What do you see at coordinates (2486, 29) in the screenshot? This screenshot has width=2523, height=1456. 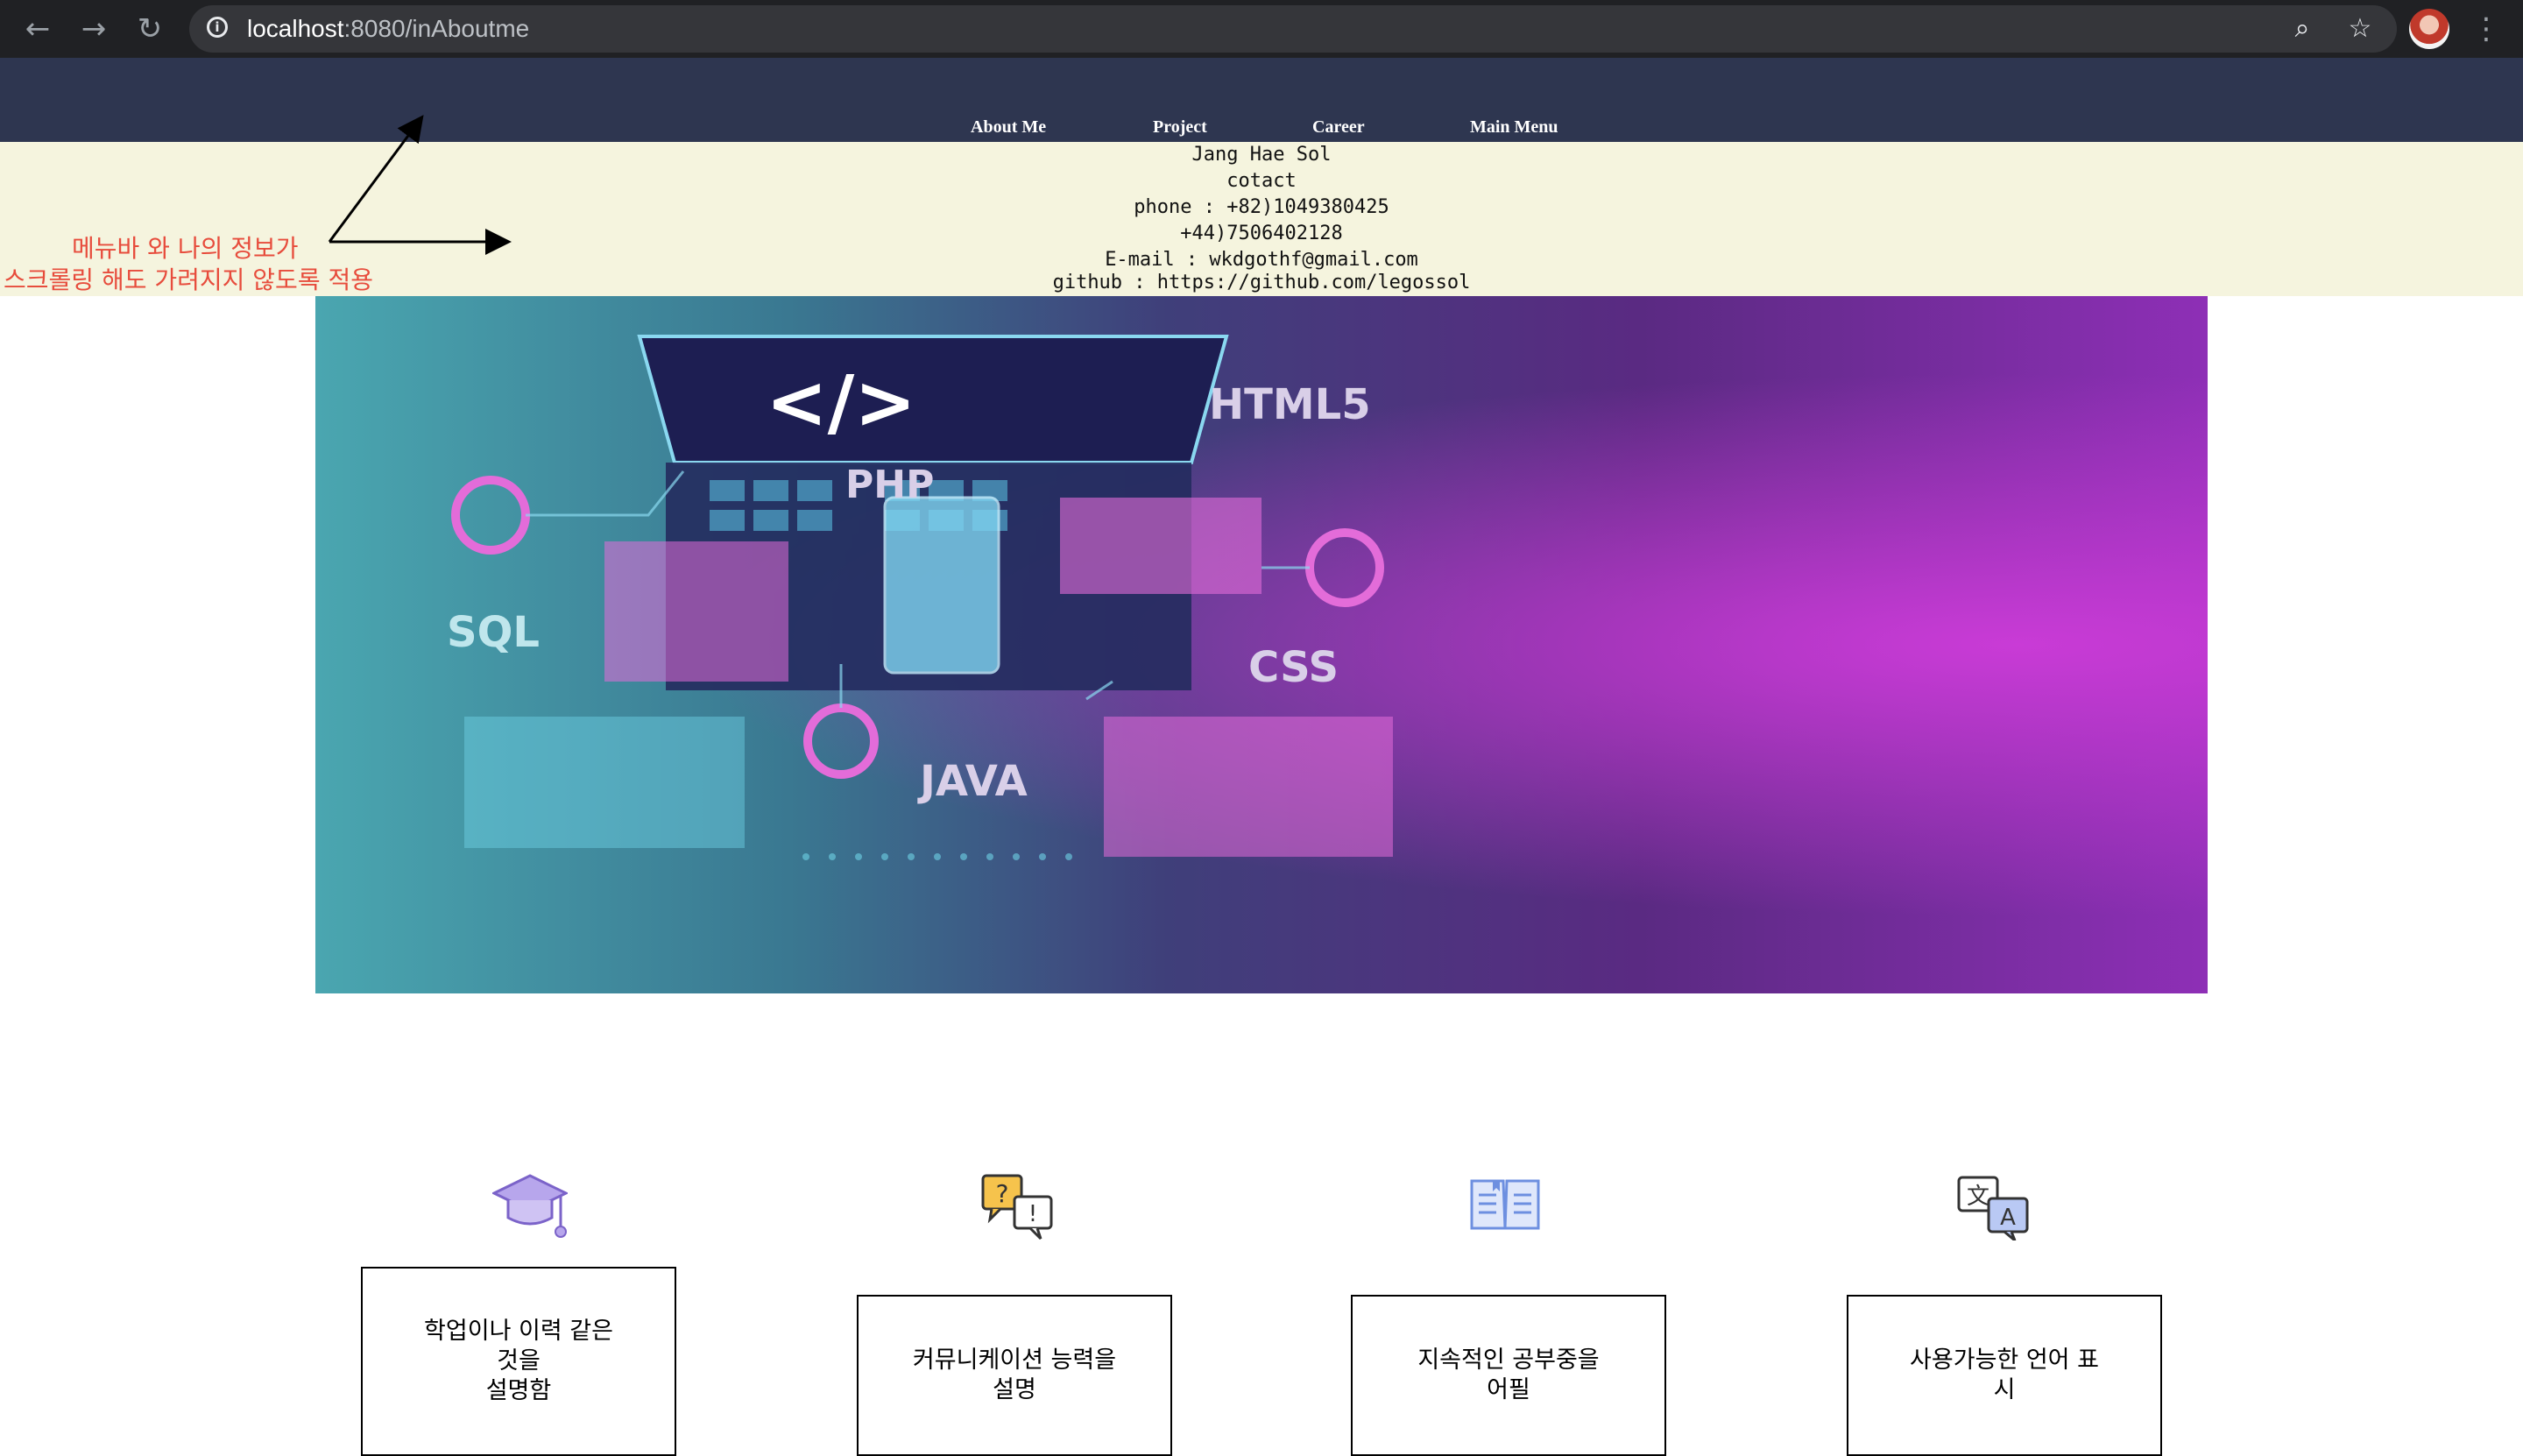 I see `more-options-icon: ⋮` at bounding box center [2486, 29].